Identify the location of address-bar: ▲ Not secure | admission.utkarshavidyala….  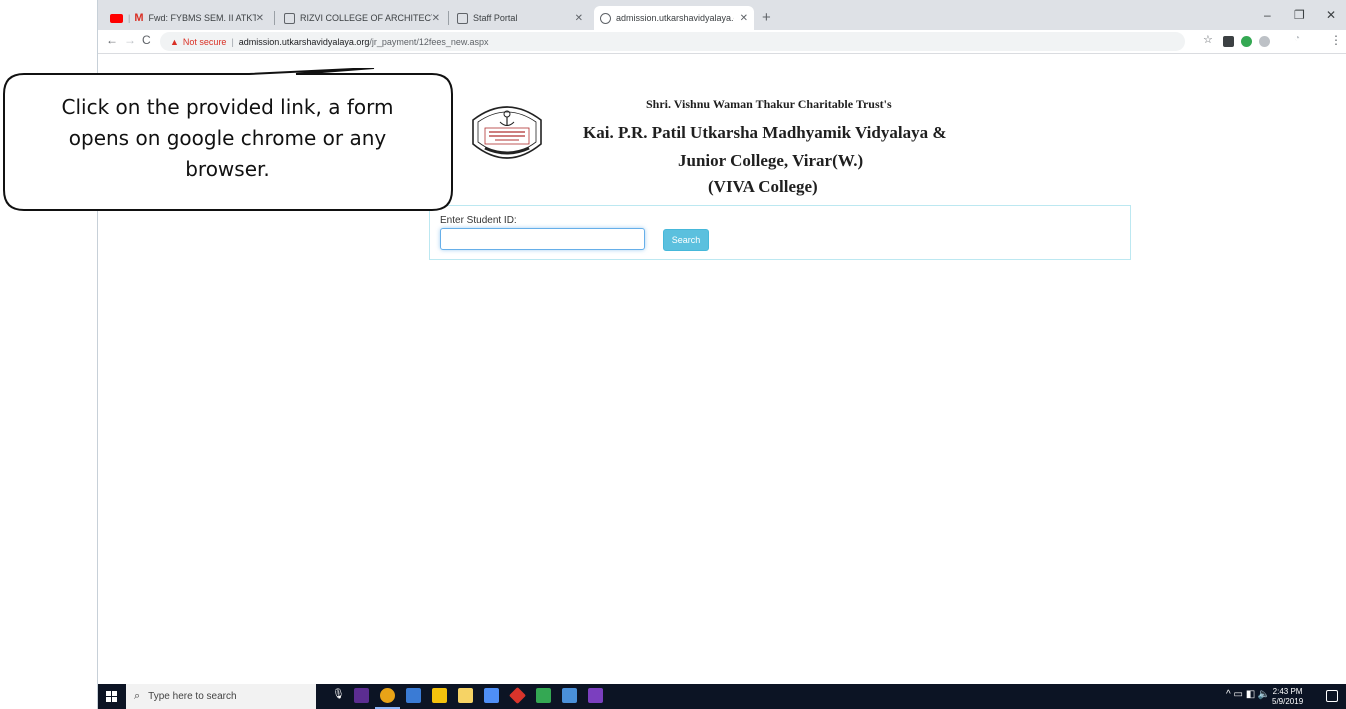
(672, 41).